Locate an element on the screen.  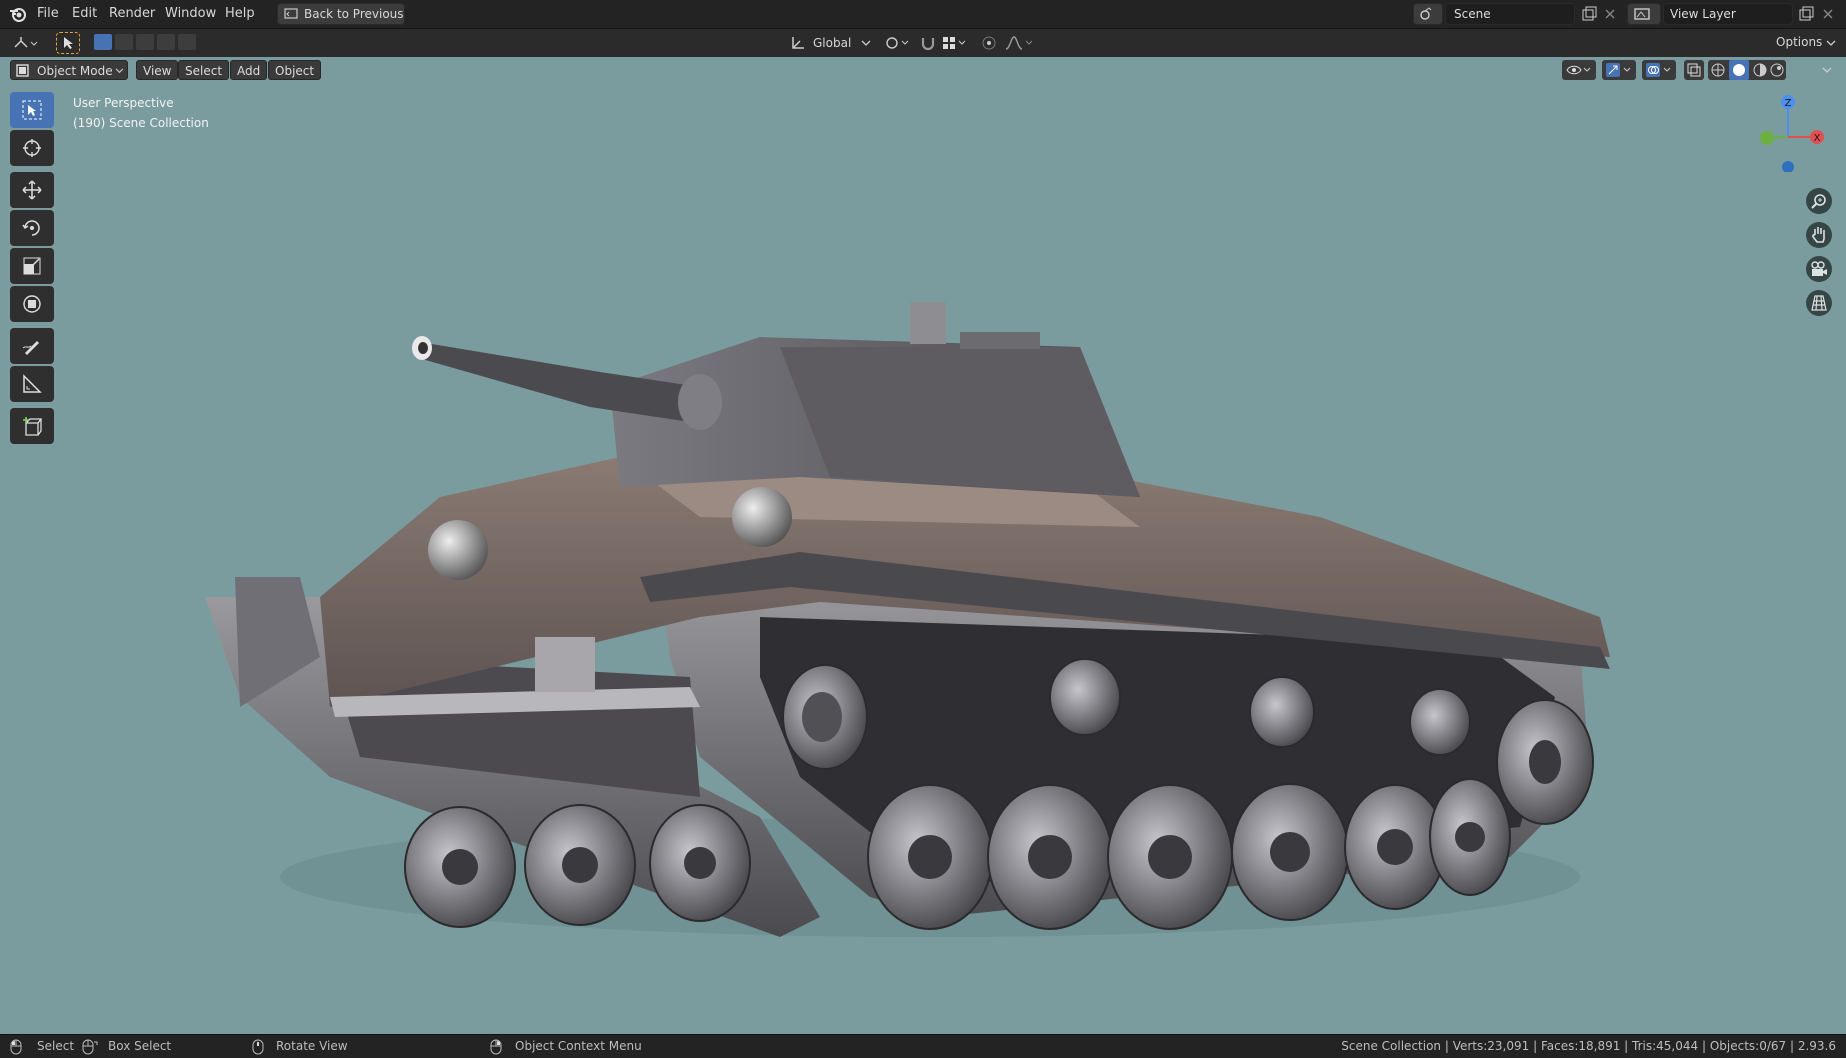
delete-view-layer-icon is located at coordinates (1828, 14).